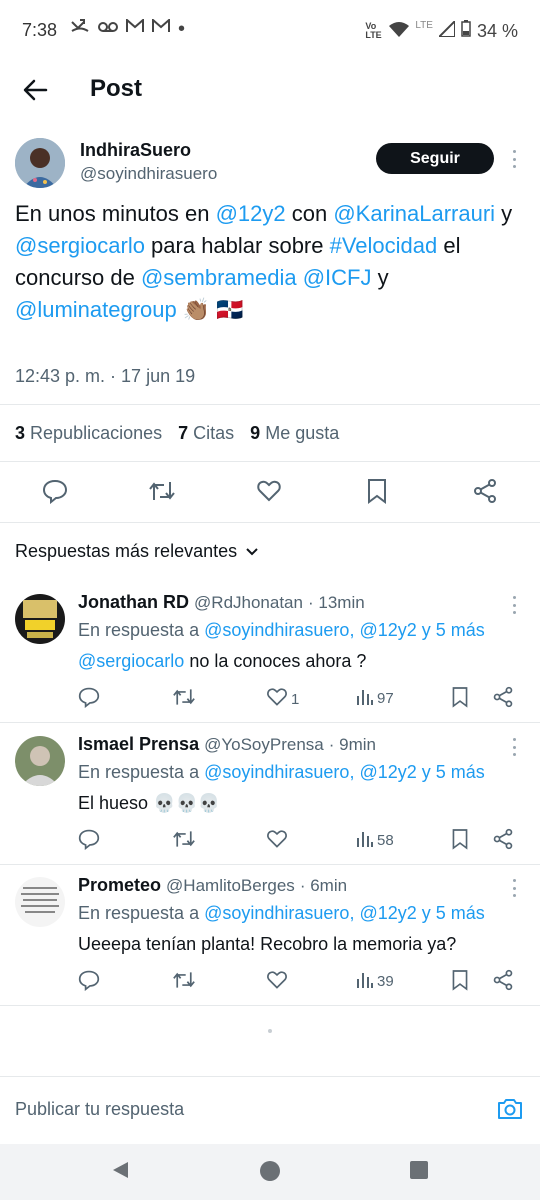  What do you see at coordinates (414, 213) in the screenshot?
I see `tweet-link: @KarinaLarrauri` at bounding box center [414, 213].